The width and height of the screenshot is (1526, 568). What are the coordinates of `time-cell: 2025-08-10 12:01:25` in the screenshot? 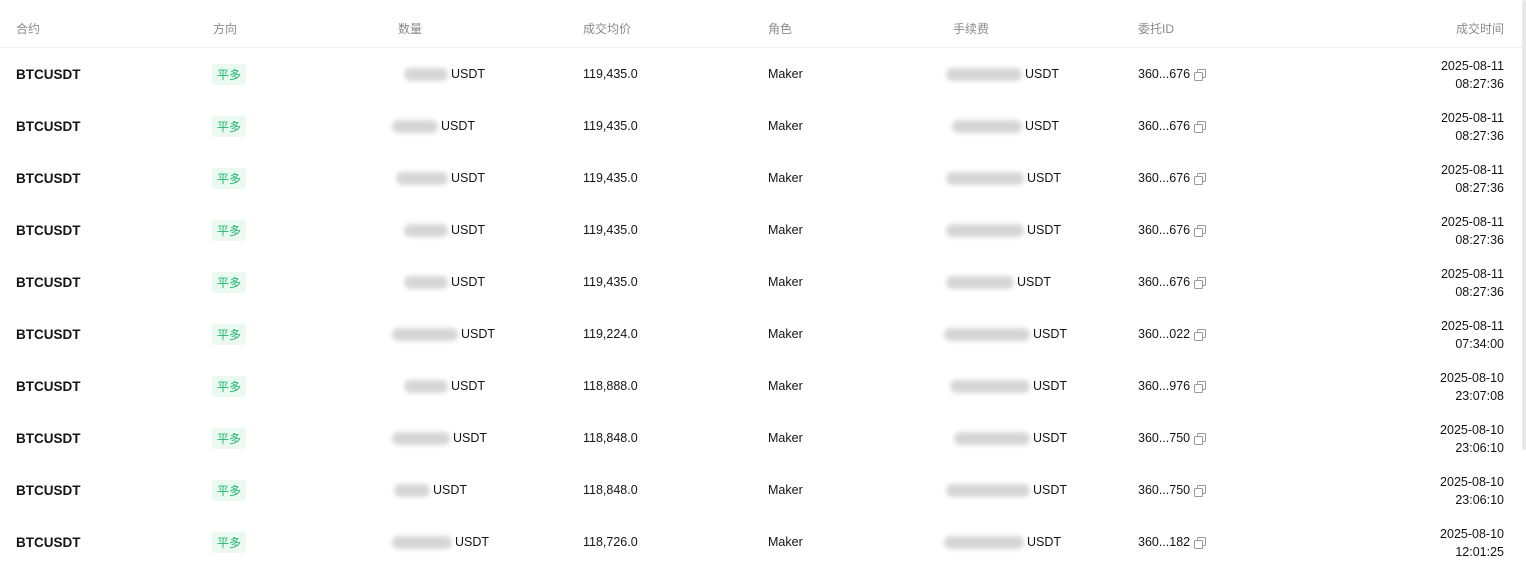 It's located at (1472, 543).